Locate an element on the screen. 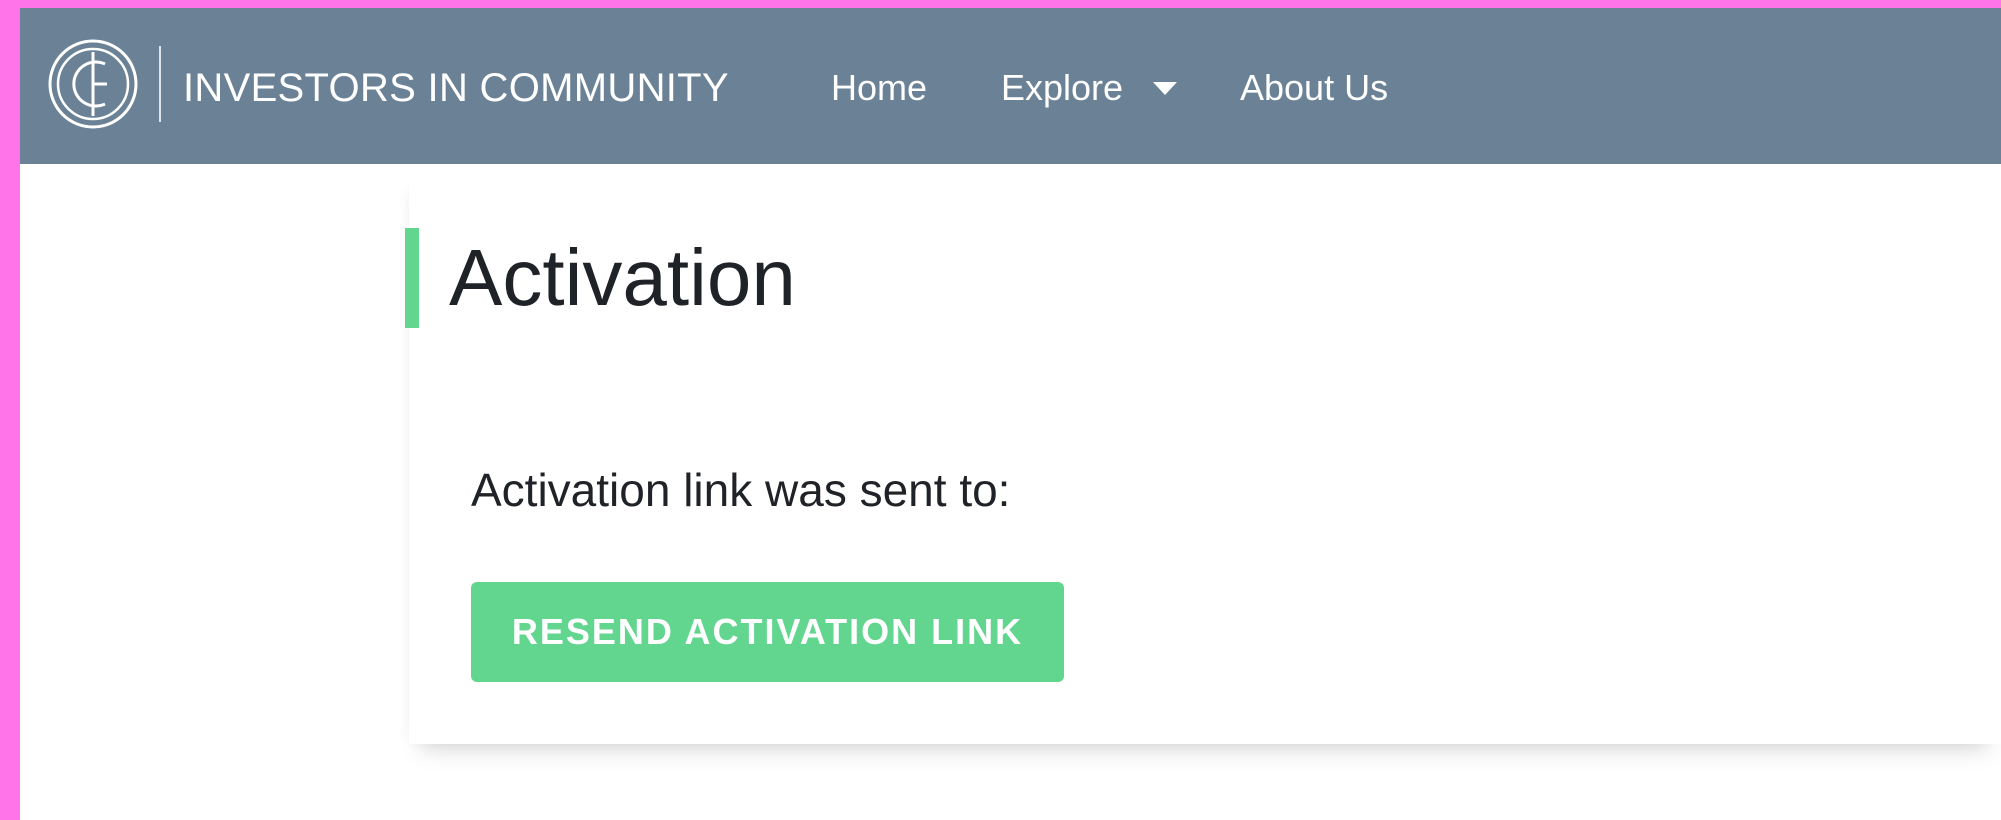 Image resolution: width=2001 pixels, height=820 pixels. nav-about-us-link: About Us is located at coordinates (1314, 88).